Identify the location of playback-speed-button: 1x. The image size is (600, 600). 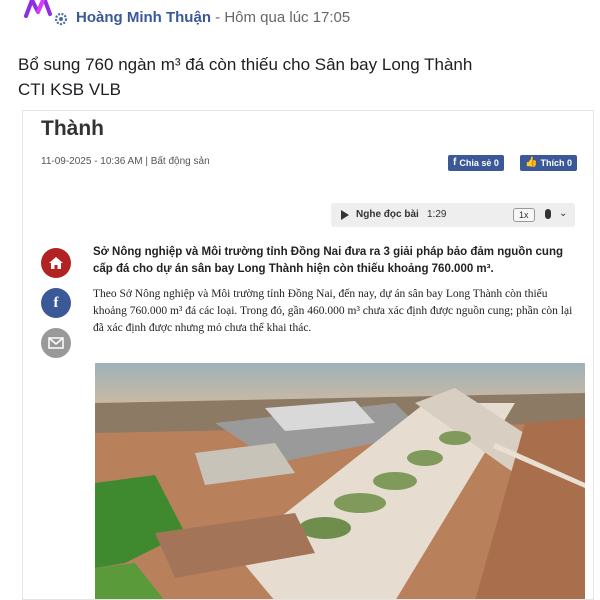
(524, 215).